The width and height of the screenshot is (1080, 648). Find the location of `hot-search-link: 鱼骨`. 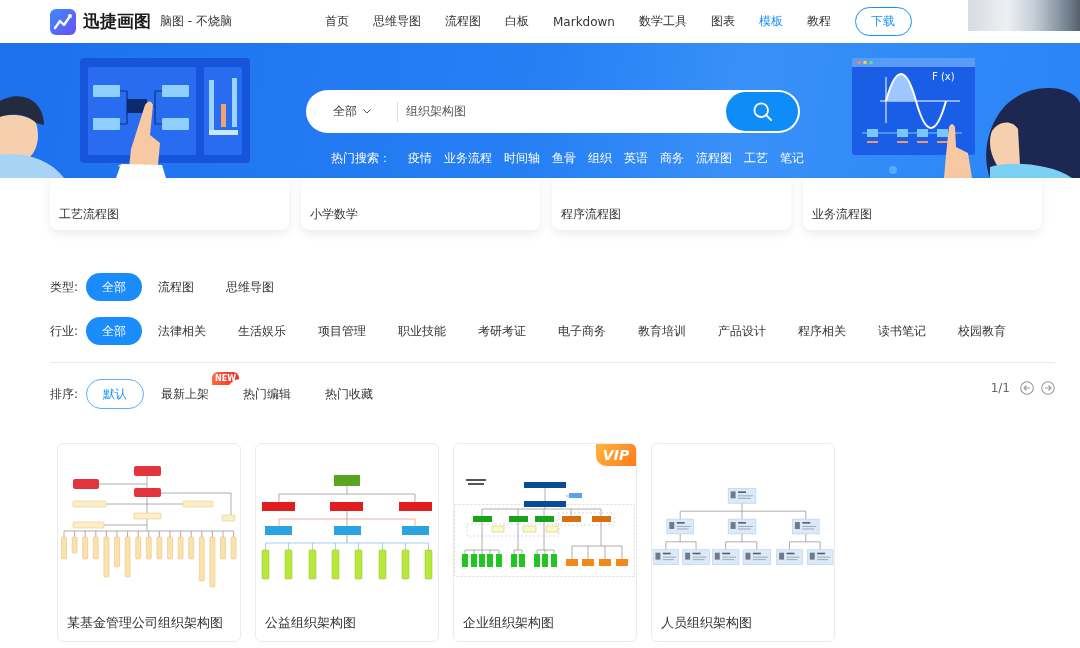

hot-search-link: 鱼骨 is located at coordinates (564, 158).